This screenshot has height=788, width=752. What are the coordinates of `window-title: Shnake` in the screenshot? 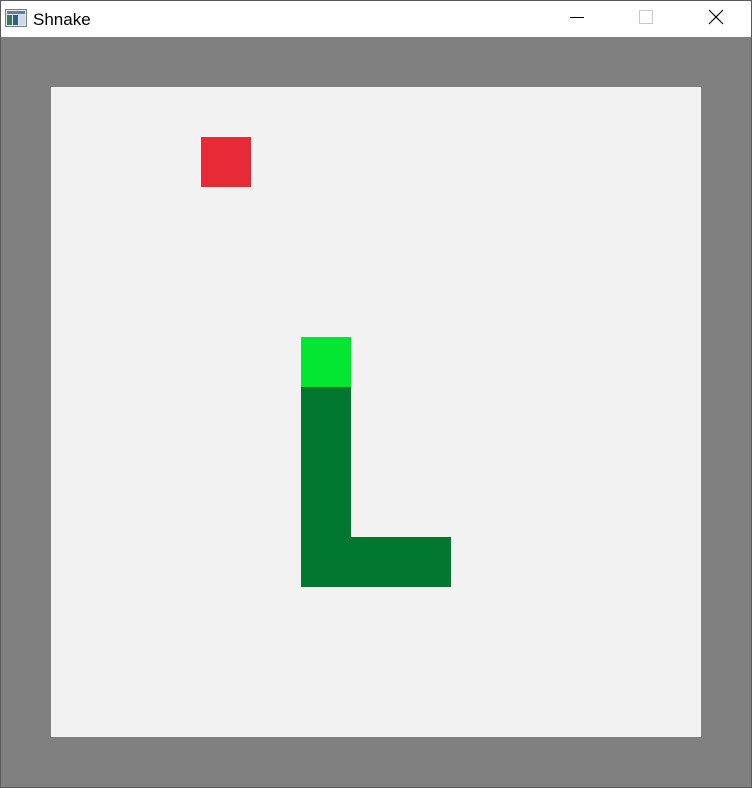 It's located at (62, 19).